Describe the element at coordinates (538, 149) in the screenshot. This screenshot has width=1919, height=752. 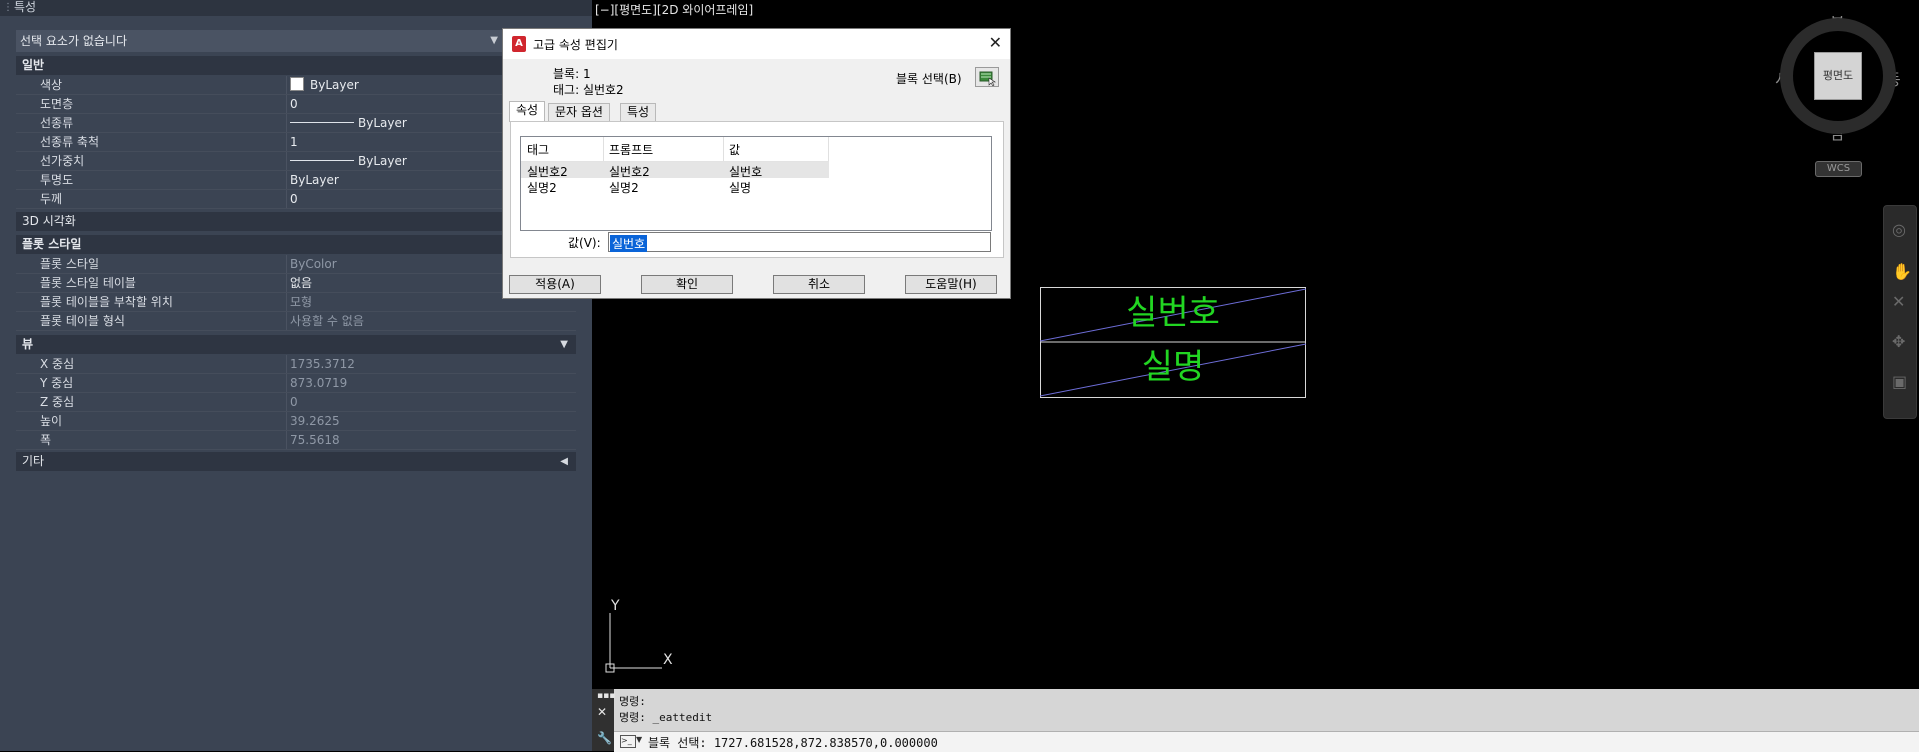
I see `column-tag: 태그` at that location.